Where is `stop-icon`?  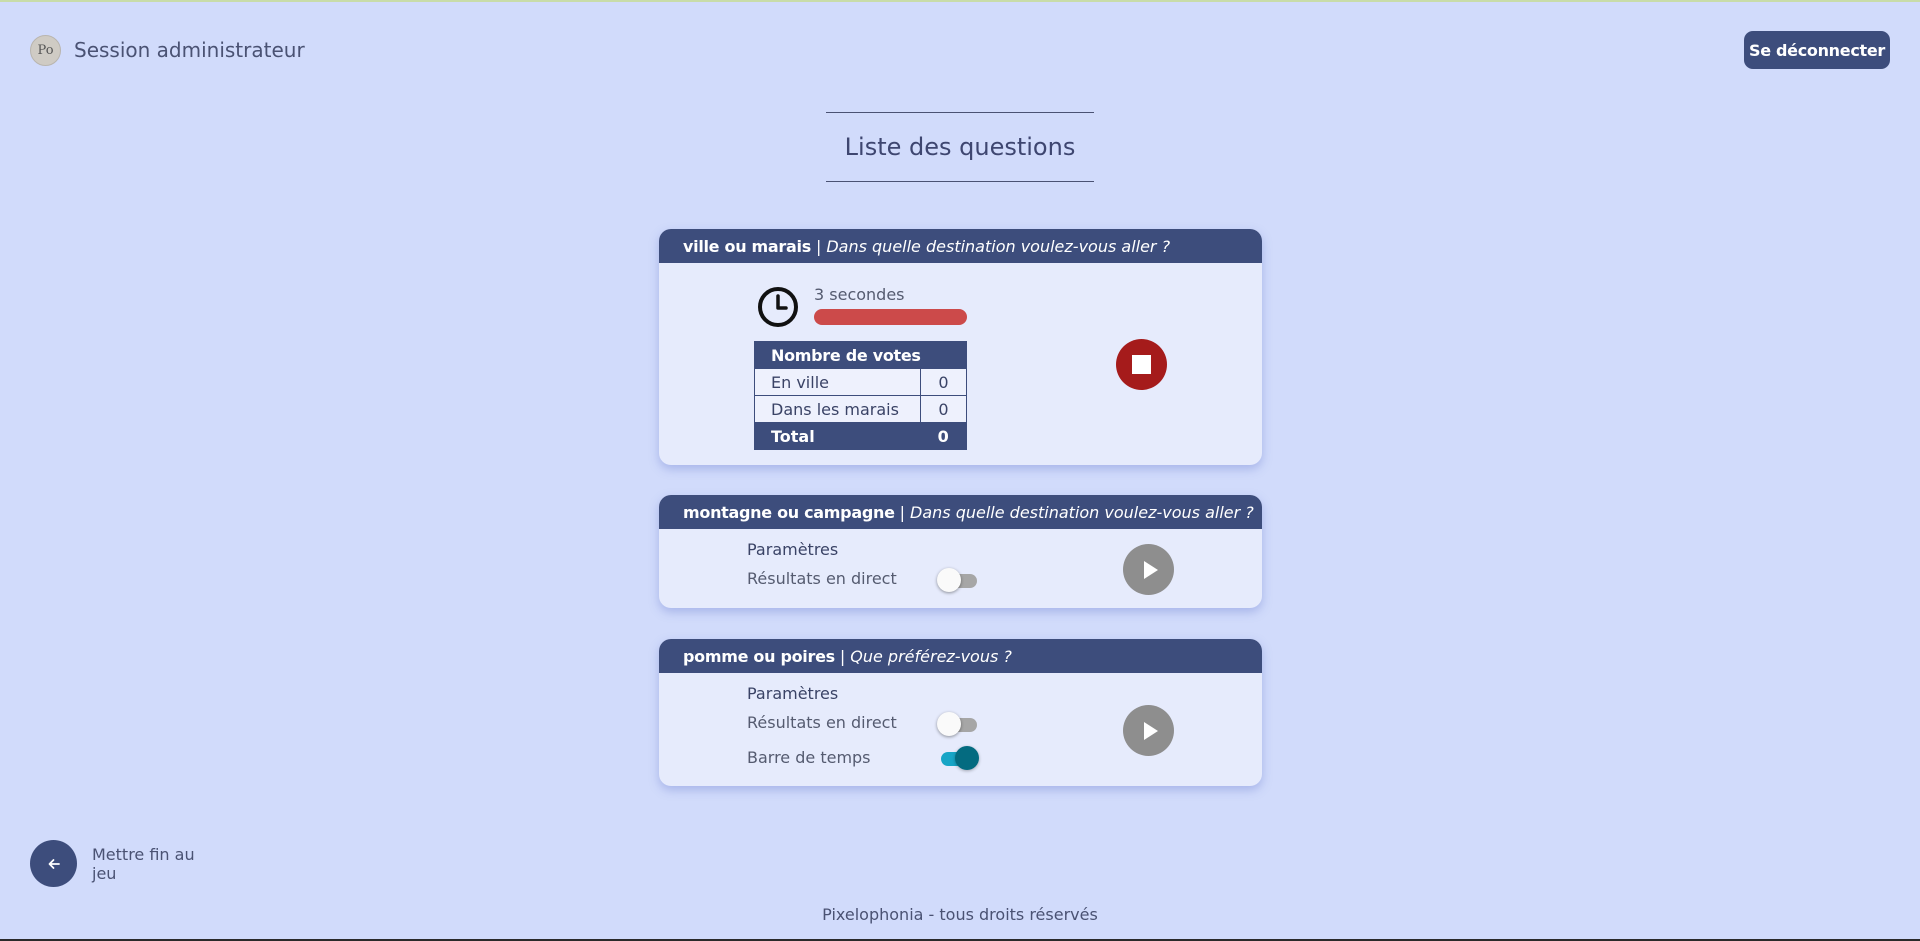
stop-icon is located at coordinates (1141, 364).